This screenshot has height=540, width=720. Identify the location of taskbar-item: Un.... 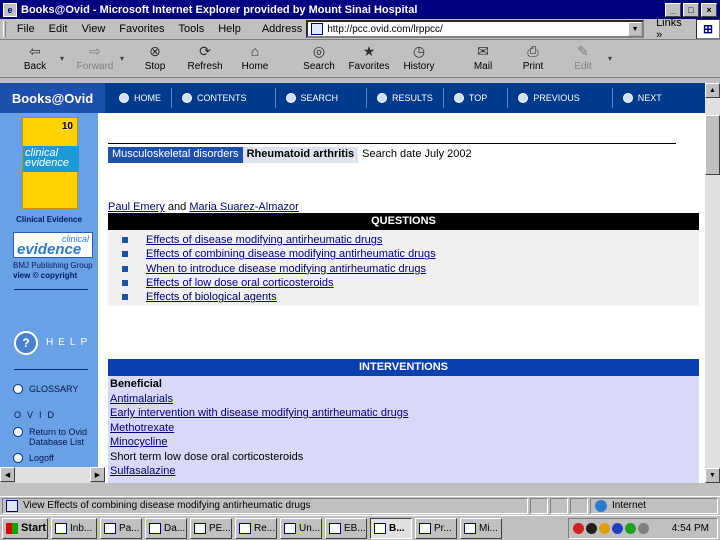
(301, 528).